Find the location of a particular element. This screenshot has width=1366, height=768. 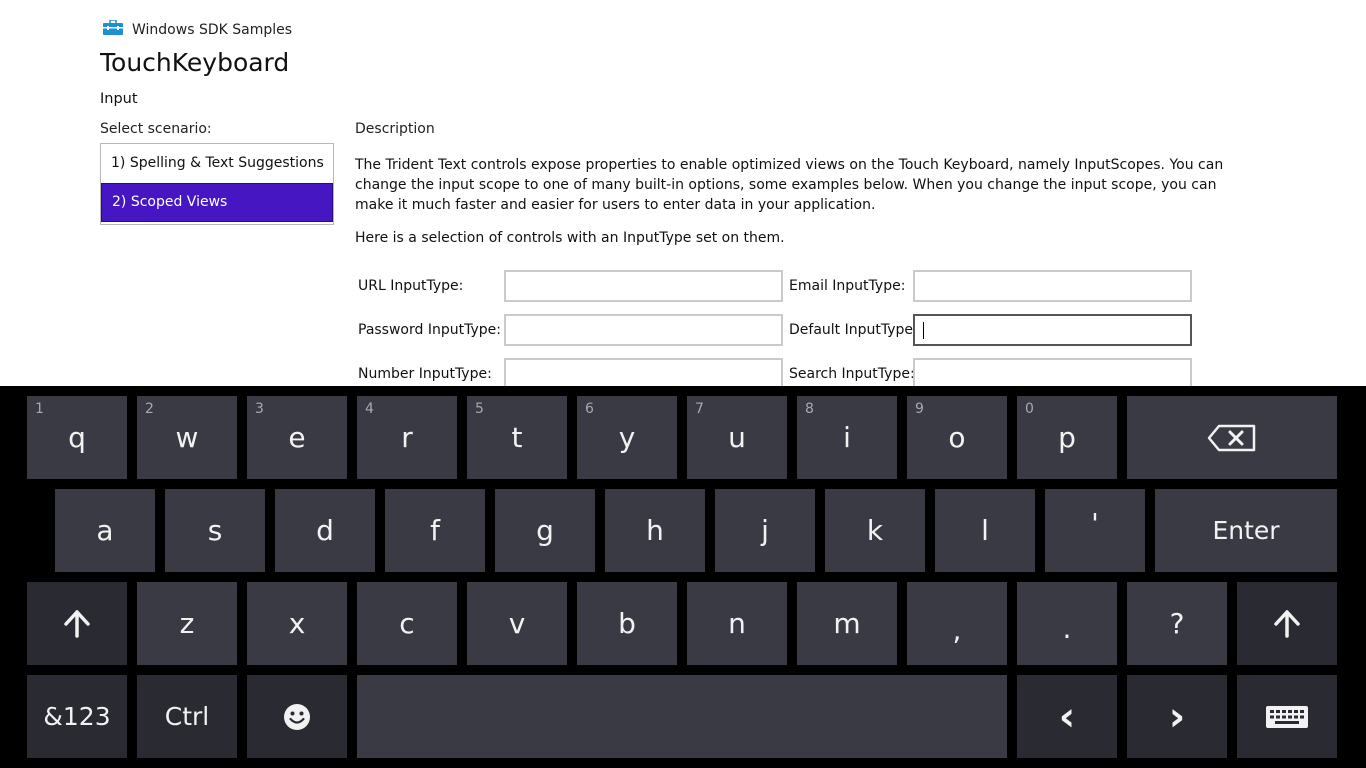

password-input is located at coordinates (643, 330).